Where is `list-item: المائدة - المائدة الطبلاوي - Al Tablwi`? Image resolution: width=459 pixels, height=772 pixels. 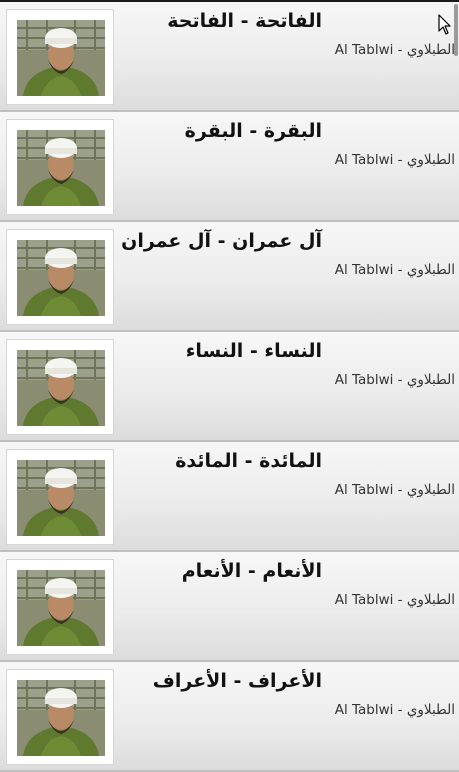
list-item: المائدة - المائدة الطبلاوي - Al Tablwi is located at coordinates (229, 497).